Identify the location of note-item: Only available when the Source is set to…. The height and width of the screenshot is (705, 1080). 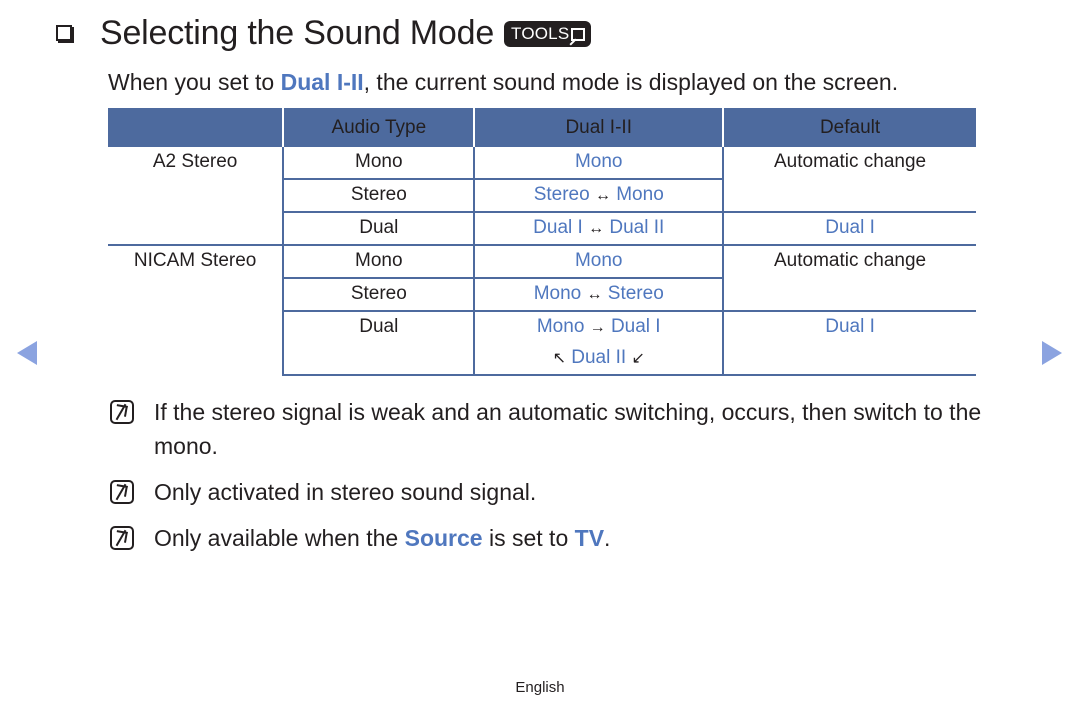
(560, 538).